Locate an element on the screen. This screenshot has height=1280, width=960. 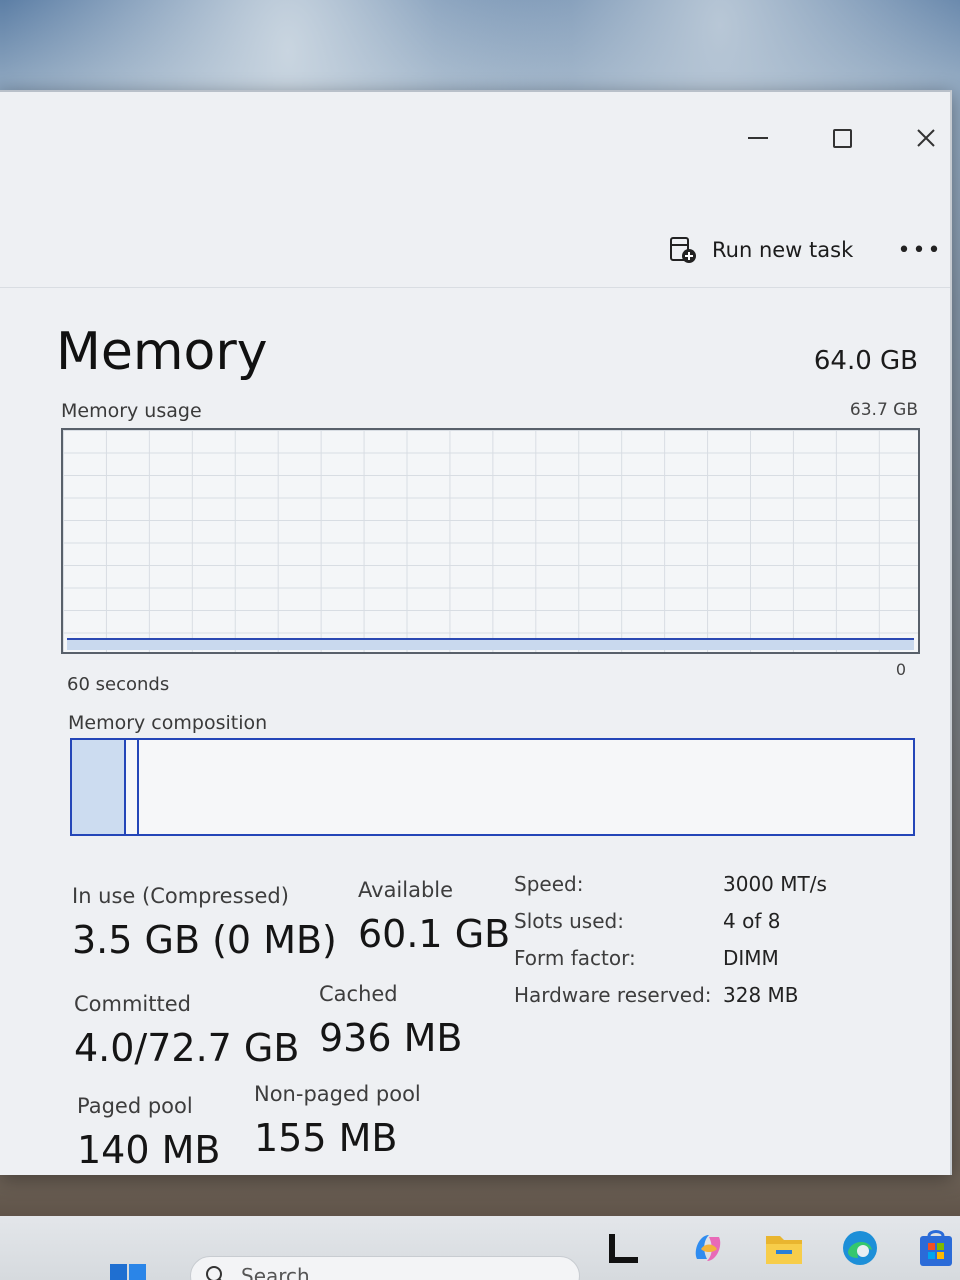
maximize-button is located at coordinates (842, 138).